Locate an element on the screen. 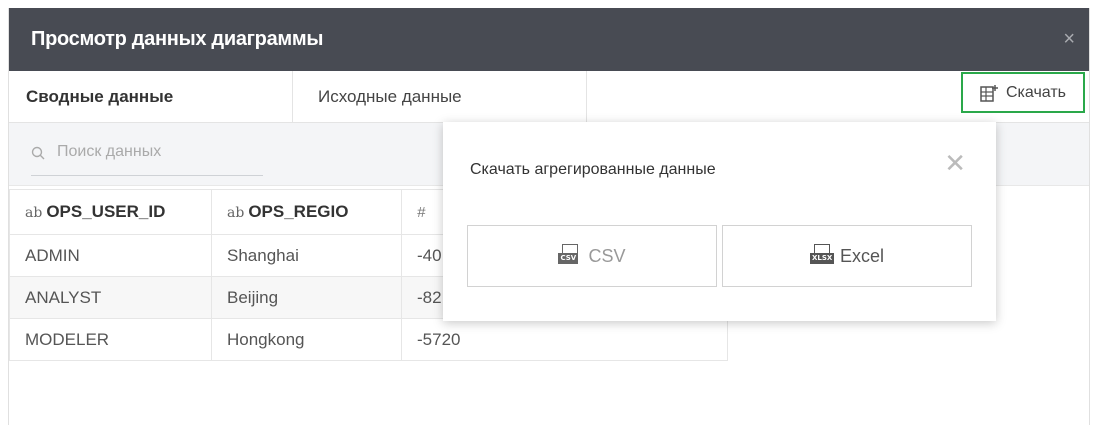 The width and height of the screenshot is (1094, 425). search-icon is located at coordinates (38, 153).